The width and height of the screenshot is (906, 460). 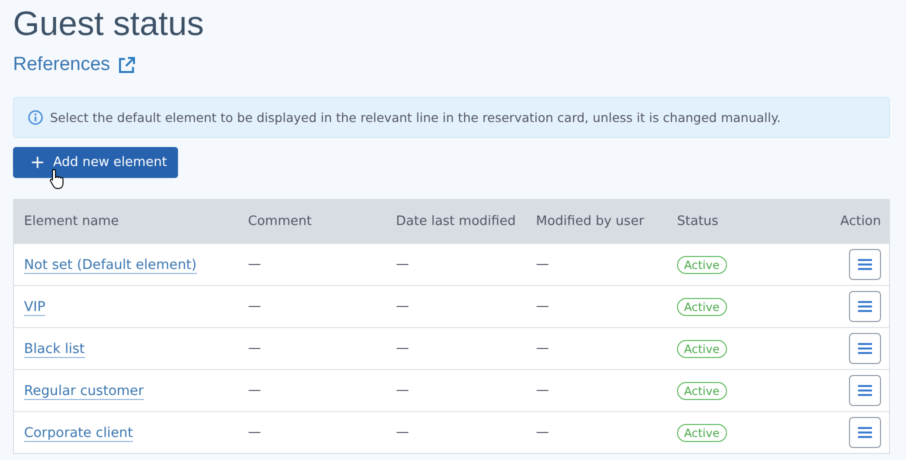 I want to click on info-icon, so click(x=35, y=117).